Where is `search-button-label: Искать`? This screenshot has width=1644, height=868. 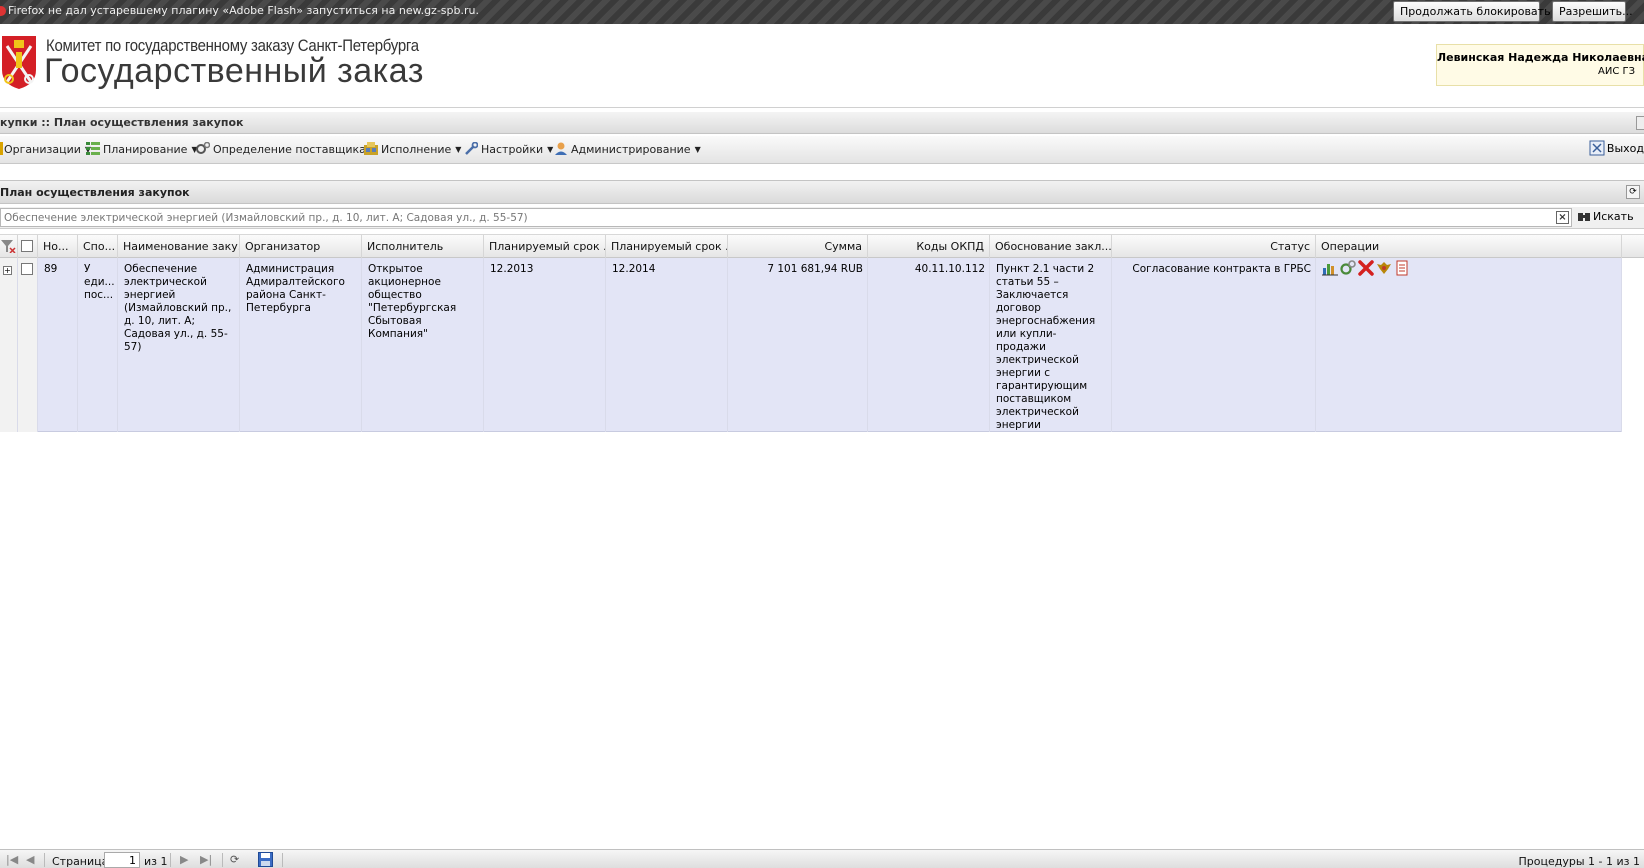 search-button-label: Искать is located at coordinates (1613, 216).